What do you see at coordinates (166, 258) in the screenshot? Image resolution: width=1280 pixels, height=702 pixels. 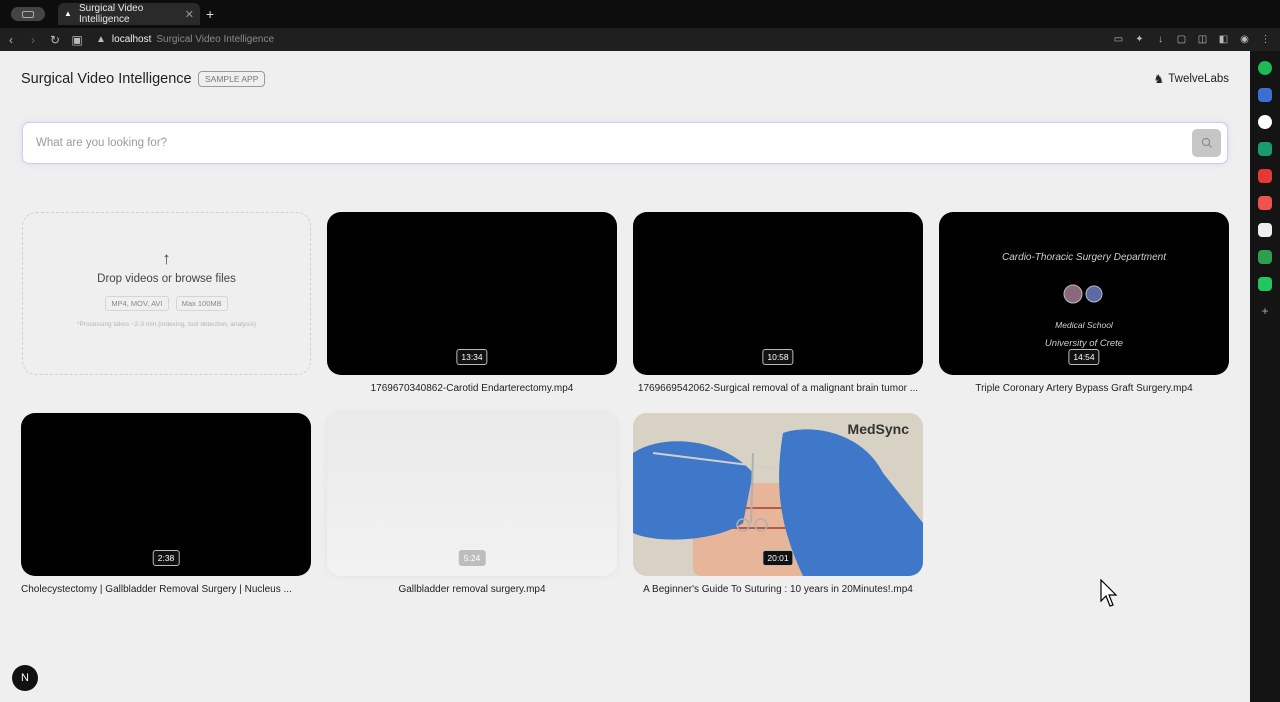 I see `upload-arrow-icon: ↑` at bounding box center [166, 258].